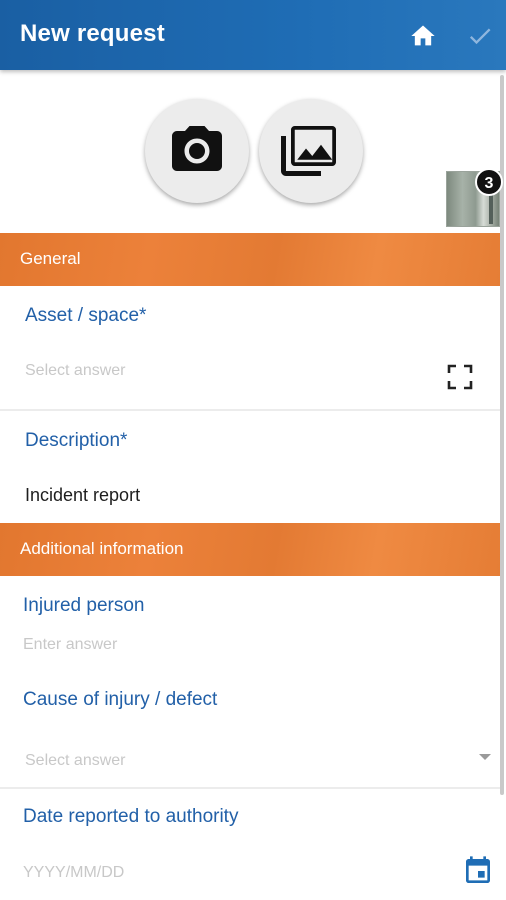  Describe the element at coordinates (253, 35) in the screenshot. I see `app-bar: New request` at that location.